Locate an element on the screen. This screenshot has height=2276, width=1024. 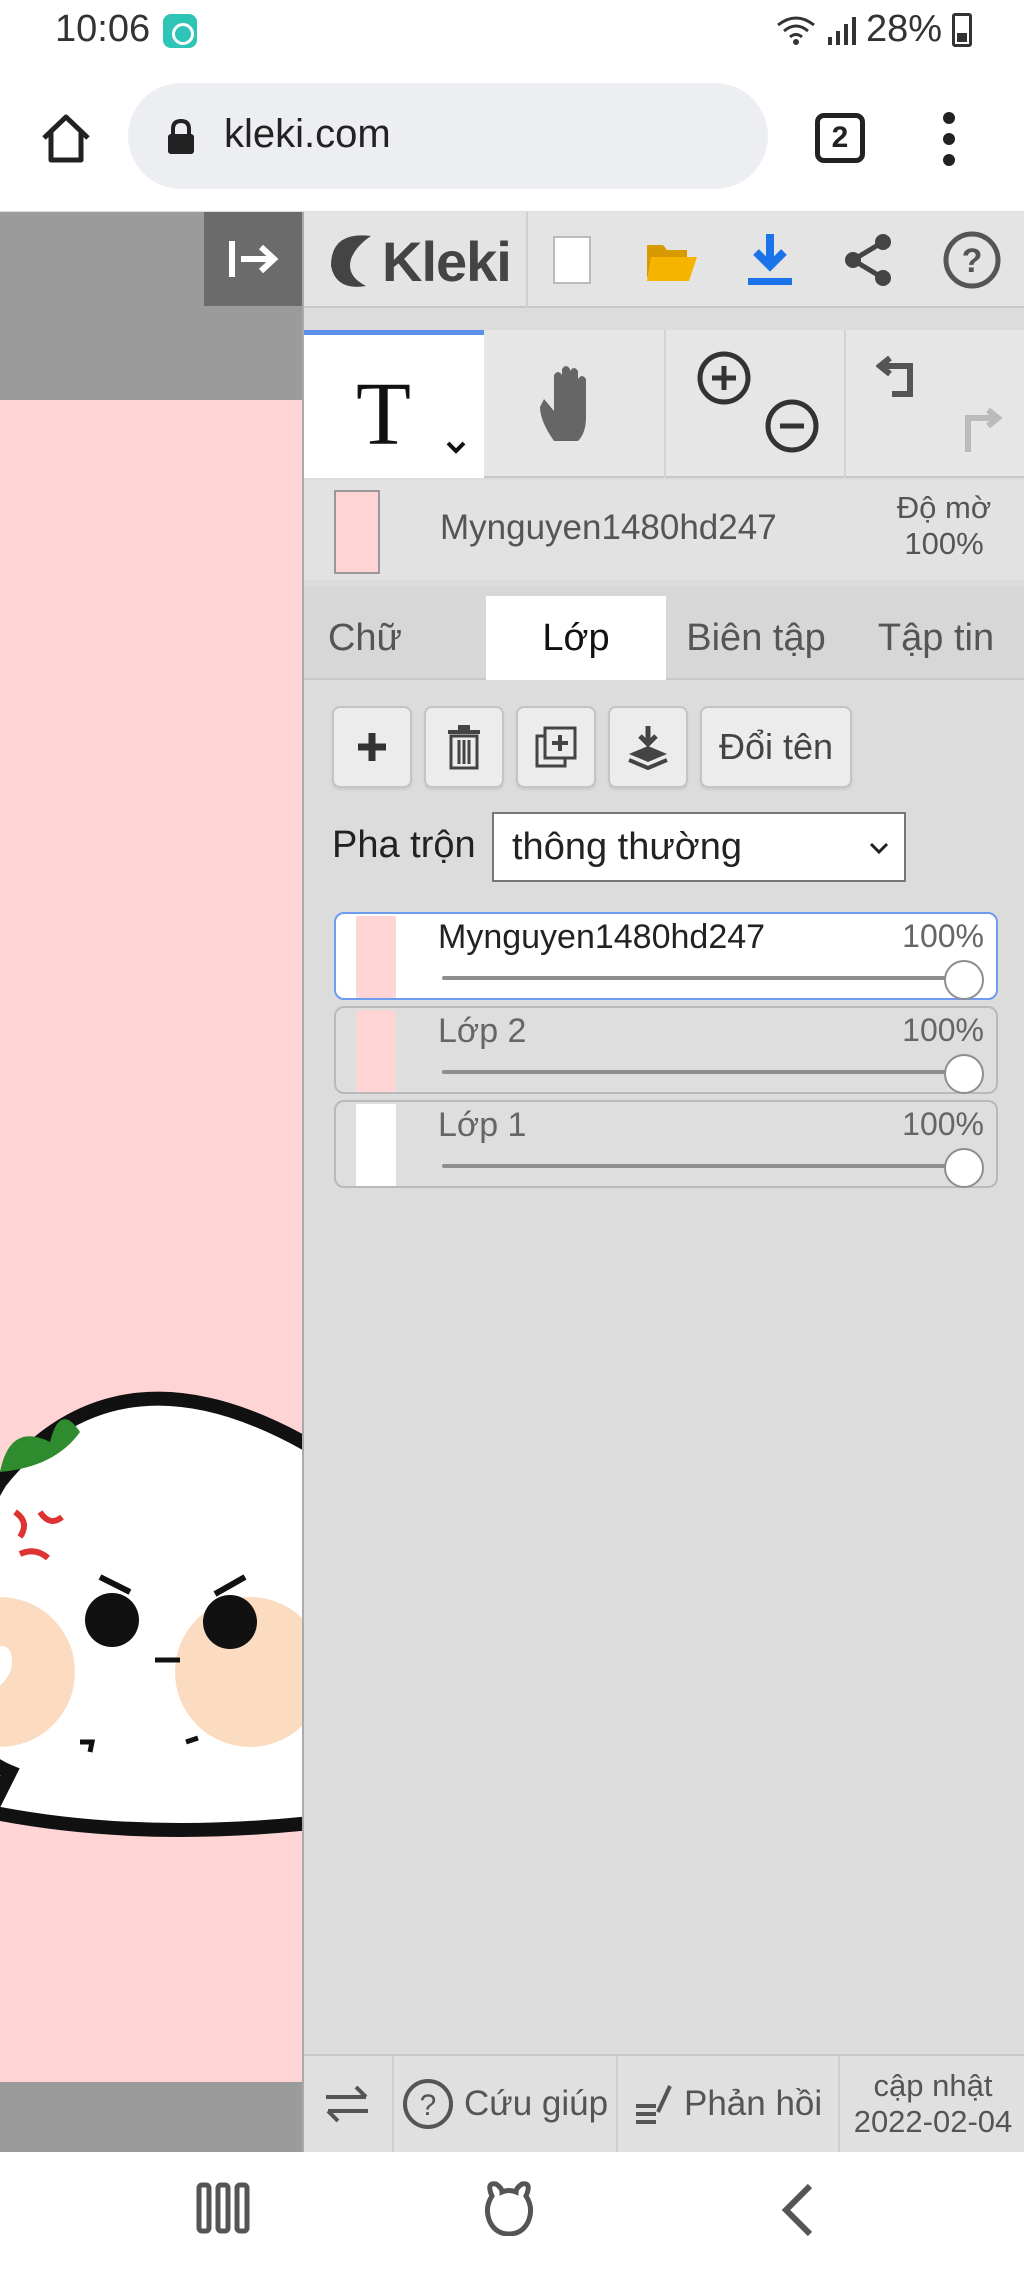
app-notification-icon is located at coordinates (180, 31).